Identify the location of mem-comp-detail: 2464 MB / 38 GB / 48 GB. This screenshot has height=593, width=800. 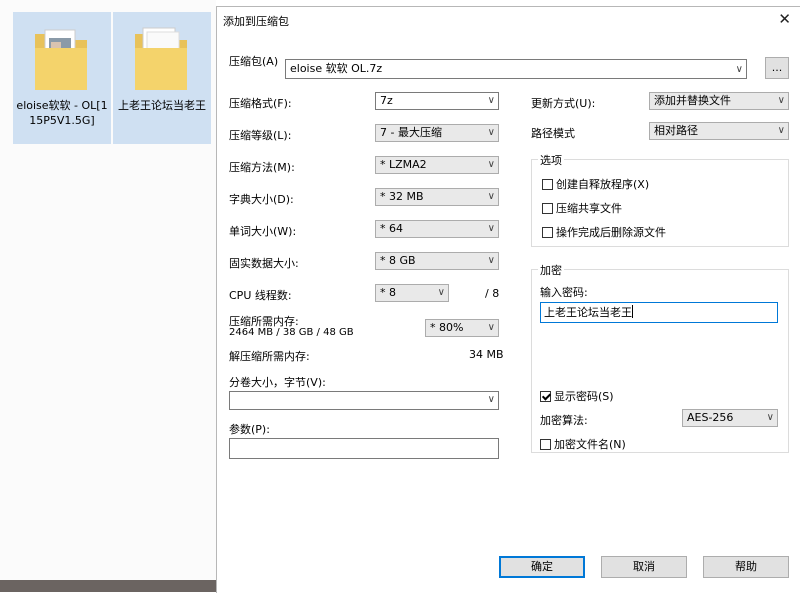
(291, 332).